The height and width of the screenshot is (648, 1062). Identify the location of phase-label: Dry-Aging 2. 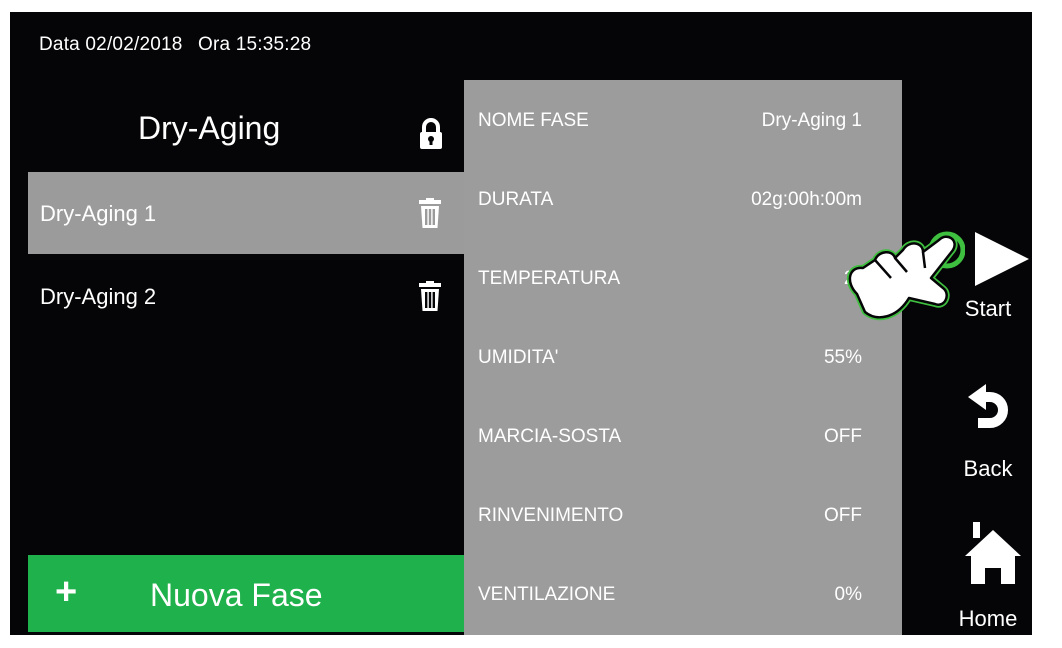
(98, 296).